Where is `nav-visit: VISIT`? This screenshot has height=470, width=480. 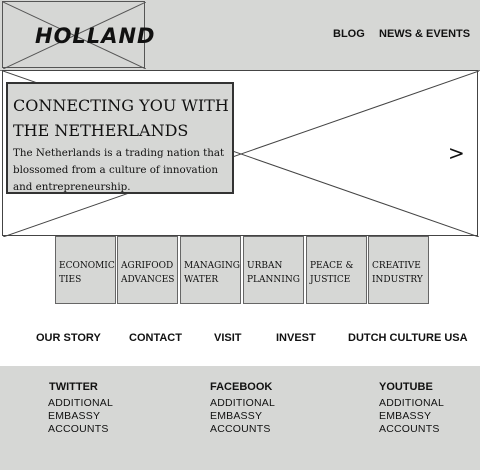 nav-visit: VISIT is located at coordinates (228, 338).